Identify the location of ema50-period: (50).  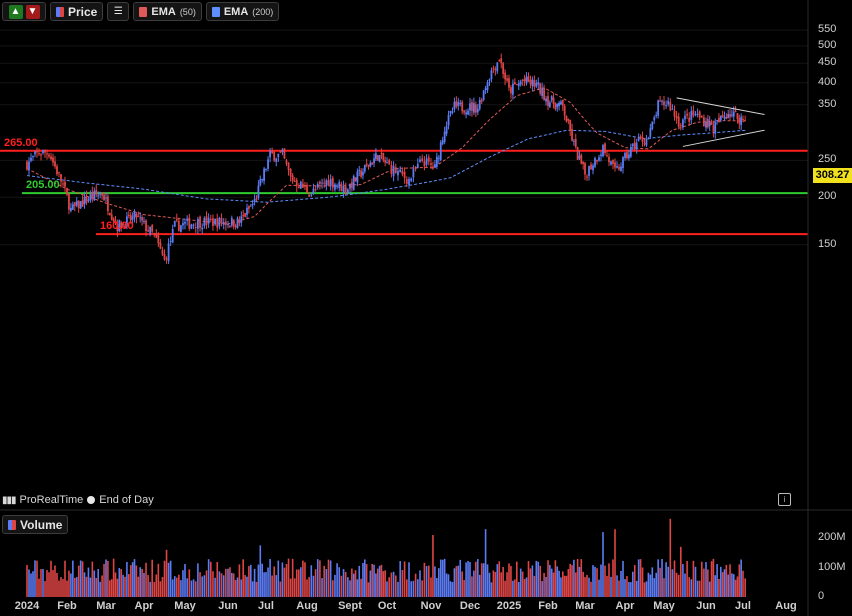
(187, 11).